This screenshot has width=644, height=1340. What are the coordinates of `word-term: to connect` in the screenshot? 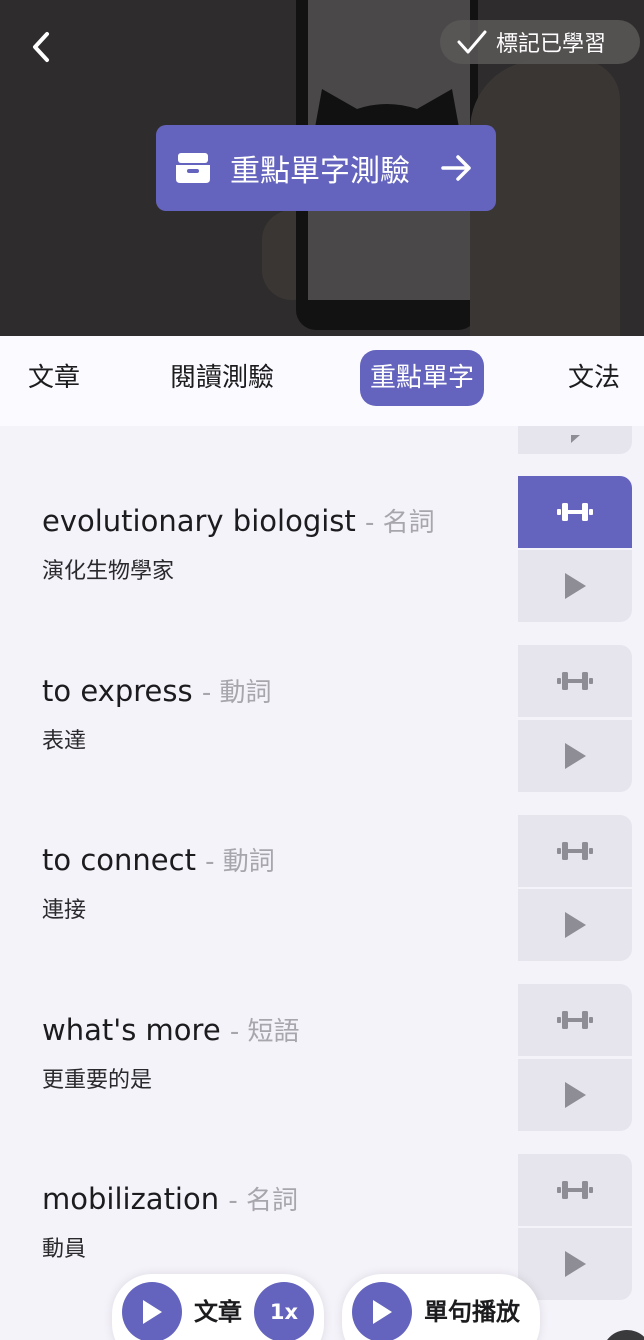 It's located at (119, 860).